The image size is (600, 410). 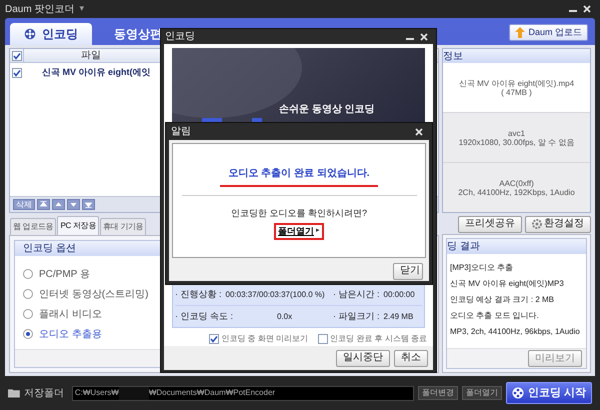 What do you see at coordinates (516, 83) in the screenshot?
I see `info-text: 신곡 MV 아이유 eight(에잇).mp4` at bounding box center [516, 83].